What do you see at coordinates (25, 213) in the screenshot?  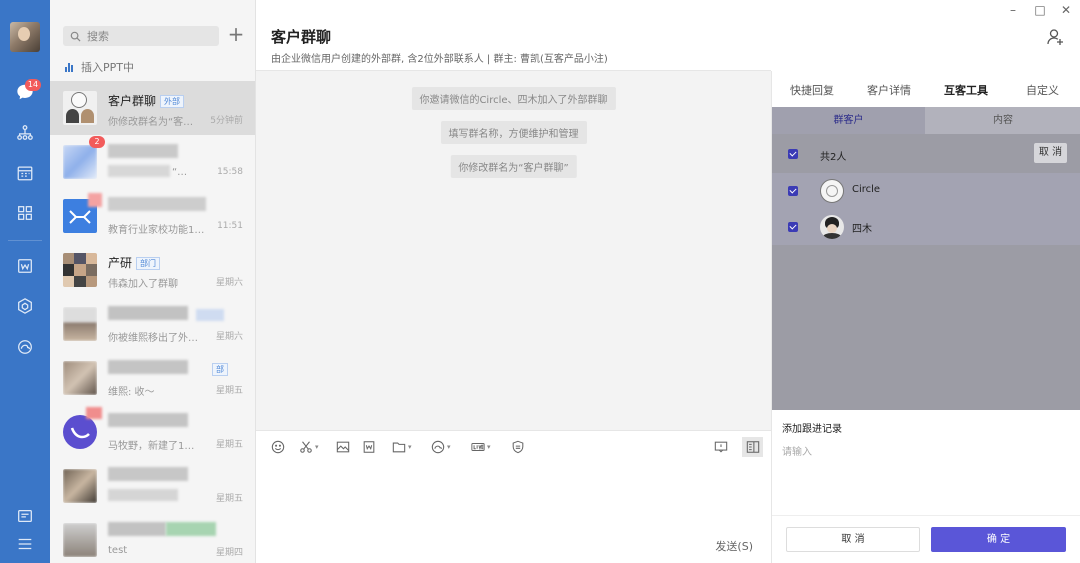 I see `apps-grid-icon` at bounding box center [25, 213].